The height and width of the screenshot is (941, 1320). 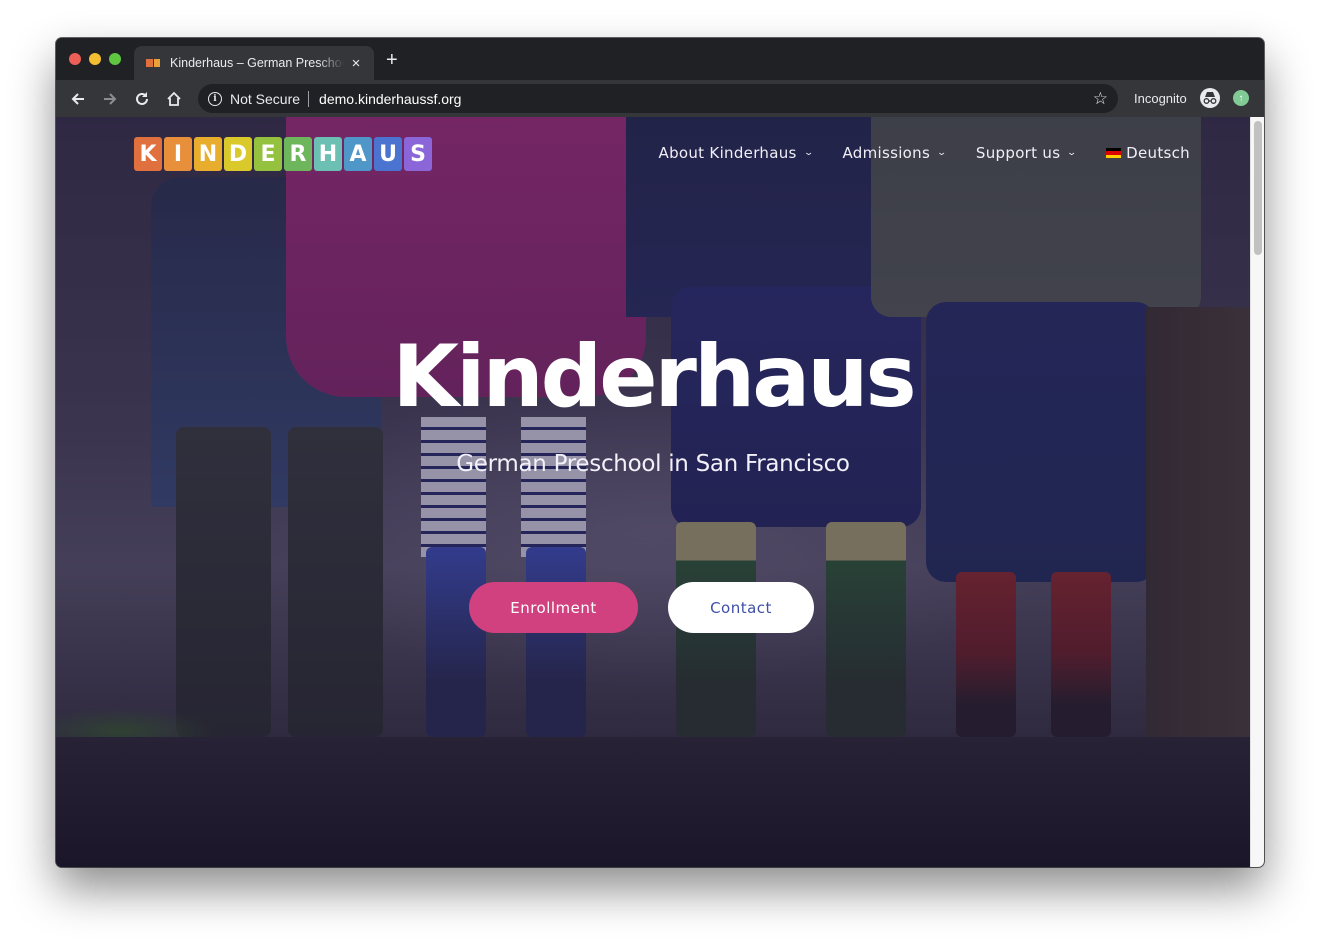 What do you see at coordinates (1160, 98) in the screenshot?
I see `incognito-label: Incognito` at bounding box center [1160, 98].